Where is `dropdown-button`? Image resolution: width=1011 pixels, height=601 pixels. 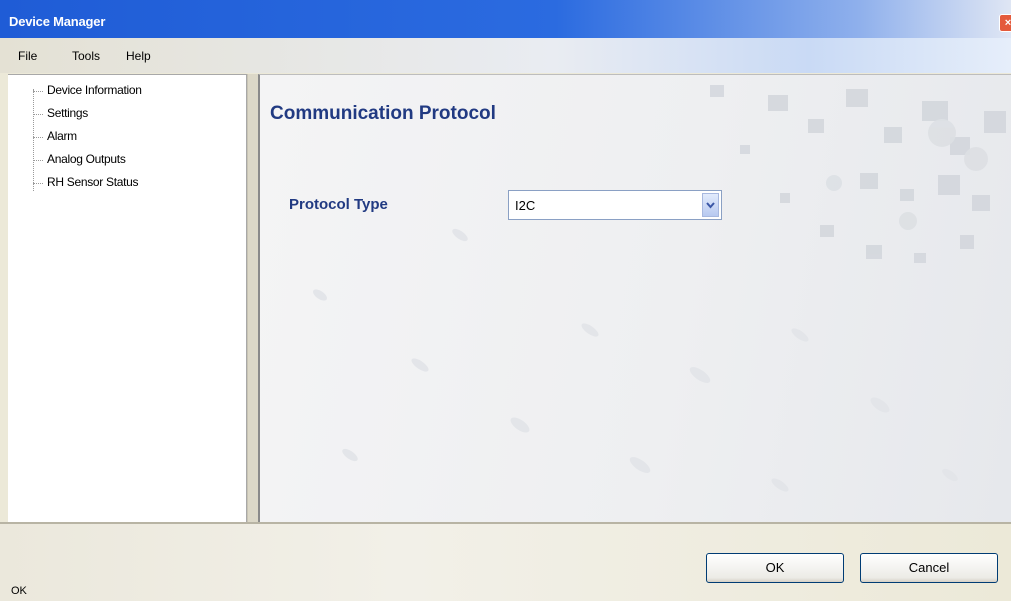
dropdown-button is located at coordinates (710, 205).